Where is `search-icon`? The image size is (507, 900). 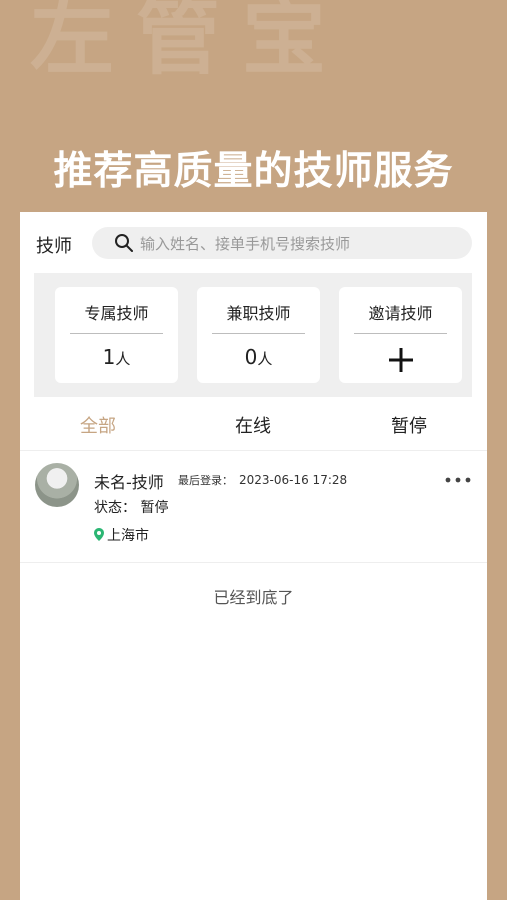
search-icon is located at coordinates (124, 243).